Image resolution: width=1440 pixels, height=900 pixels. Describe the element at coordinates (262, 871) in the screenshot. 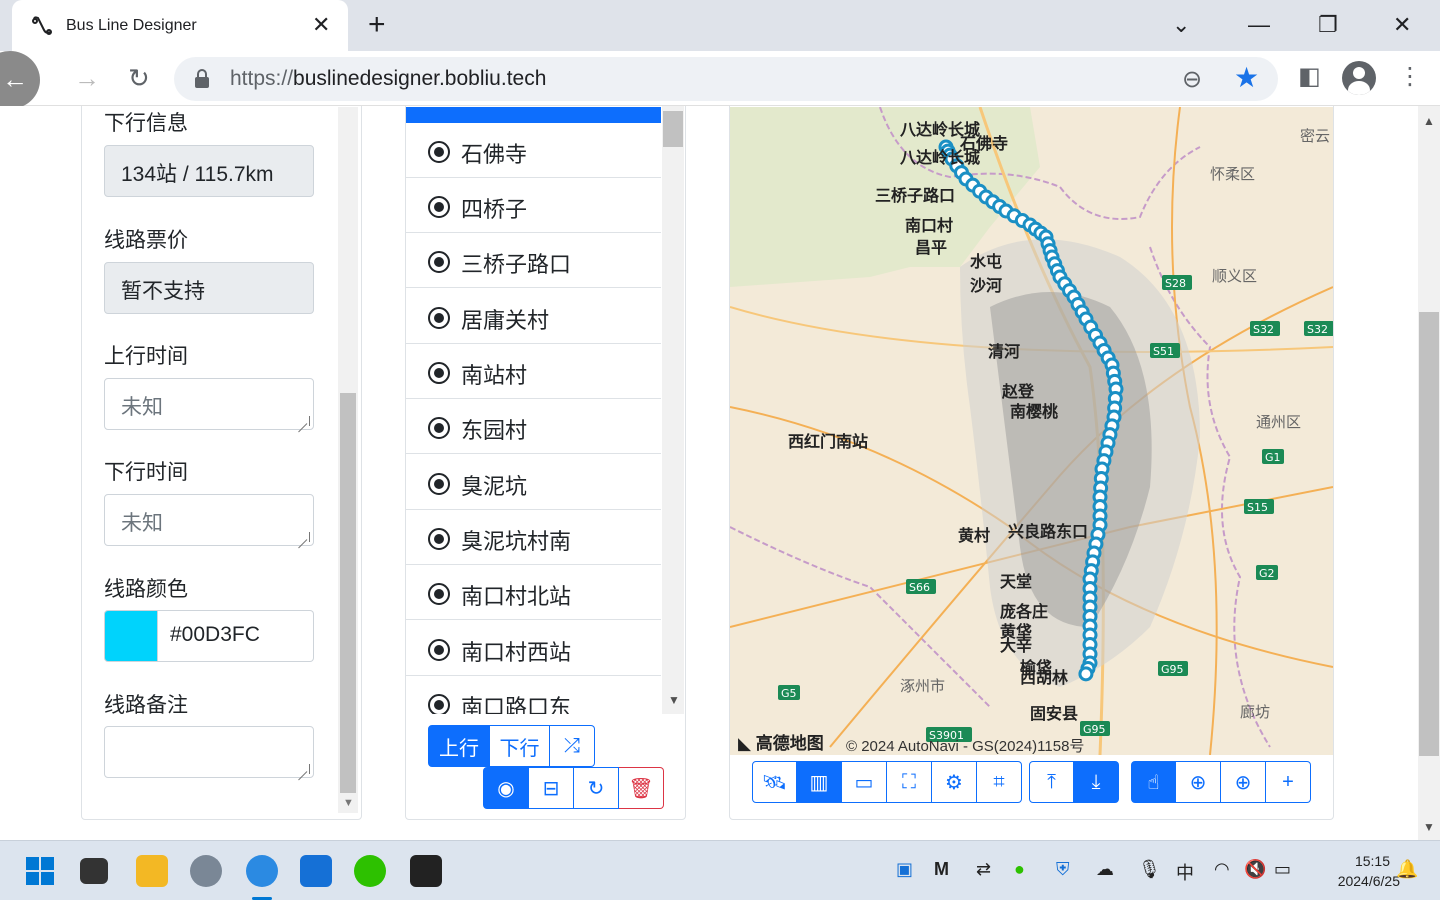

I see `browser-app-icon` at that location.